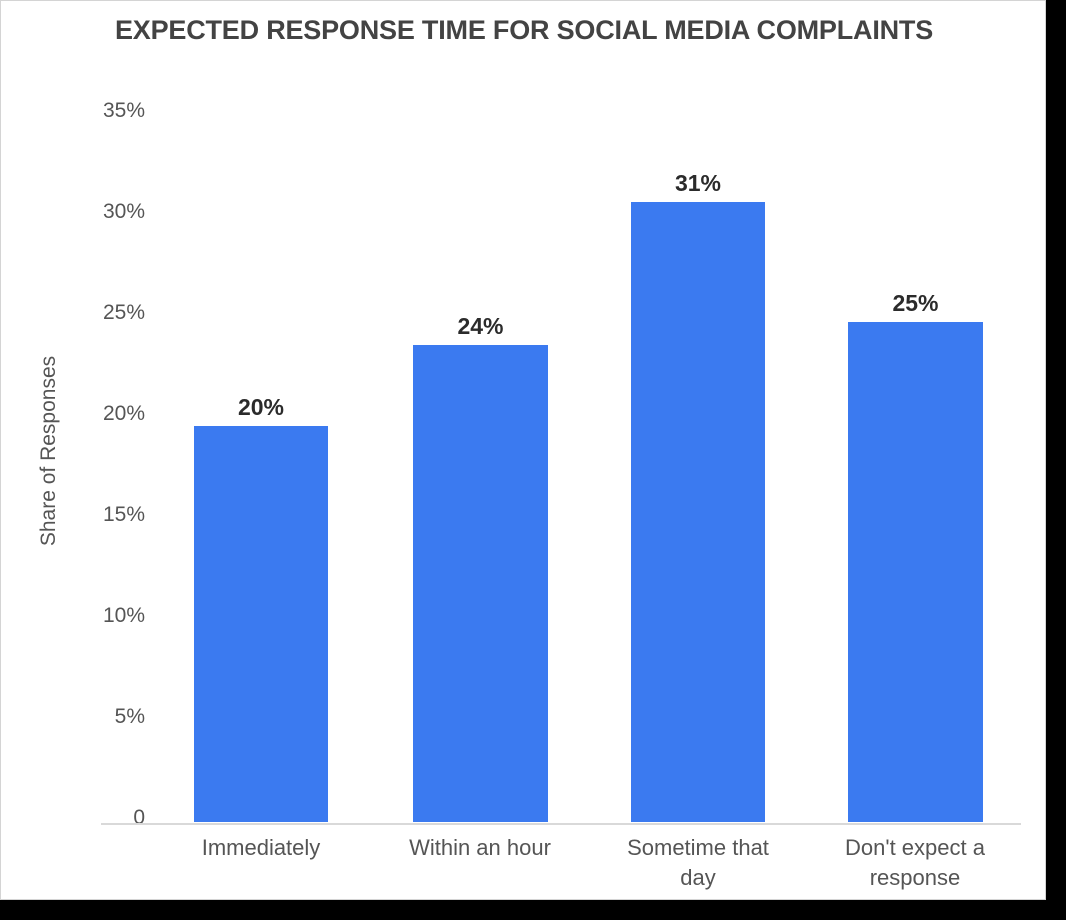  Describe the element at coordinates (123, 110) in the screenshot. I see `y-tick-label: 35%` at that location.